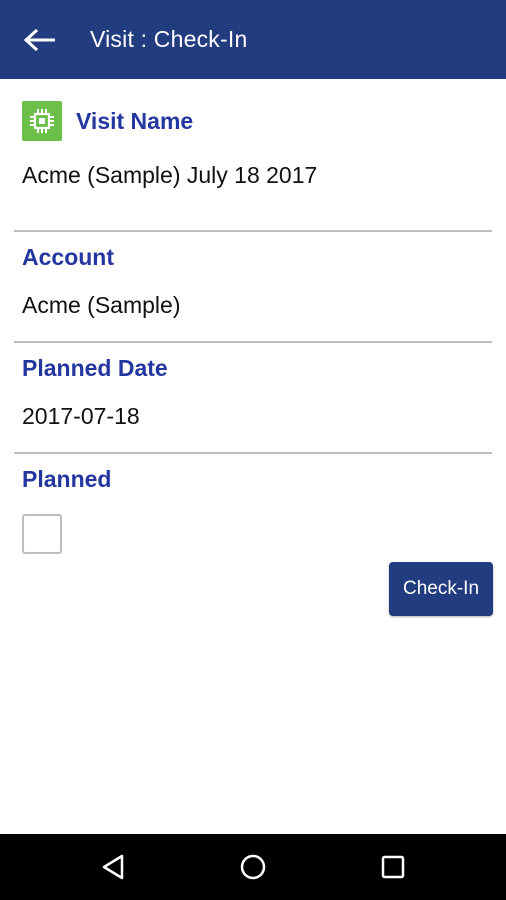 The height and width of the screenshot is (900, 506). Describe the element at coordinates (42, 534) in the screenshot. I see `planned-checkbox` at that location.